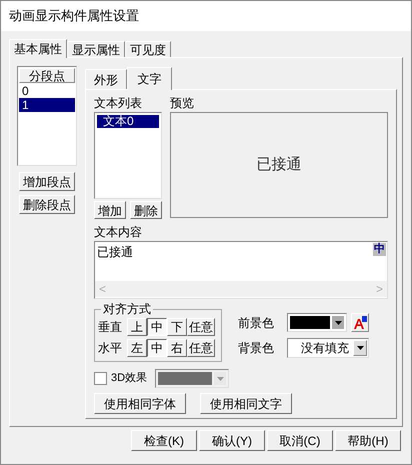 Image resolution: width=412 pixels, height=465 pixels. Describe the element at coordinates (279, 164) in the screenshot. I see `preview-text: 已接通` at that location.